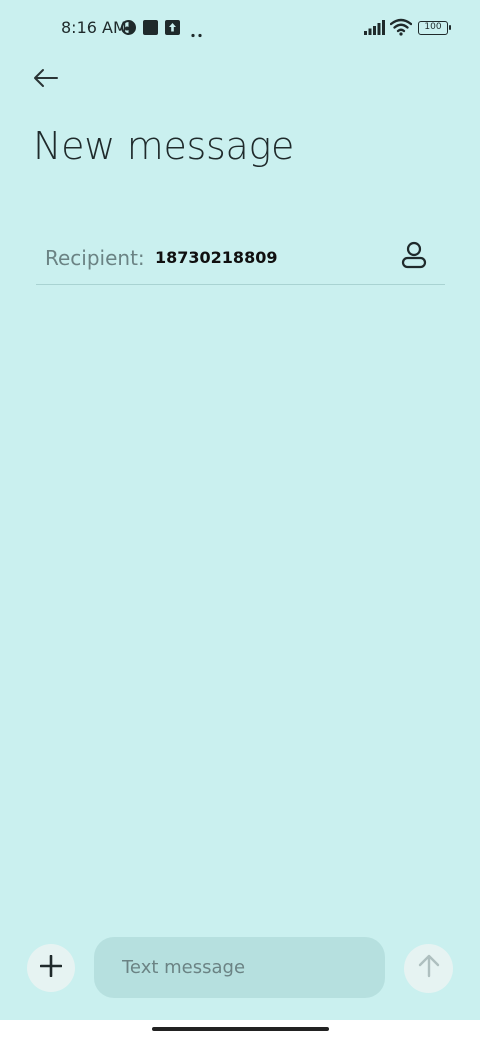  Describe the element at coordinates (375, 30) in the screenshot. I see `signal-icon` at that location.